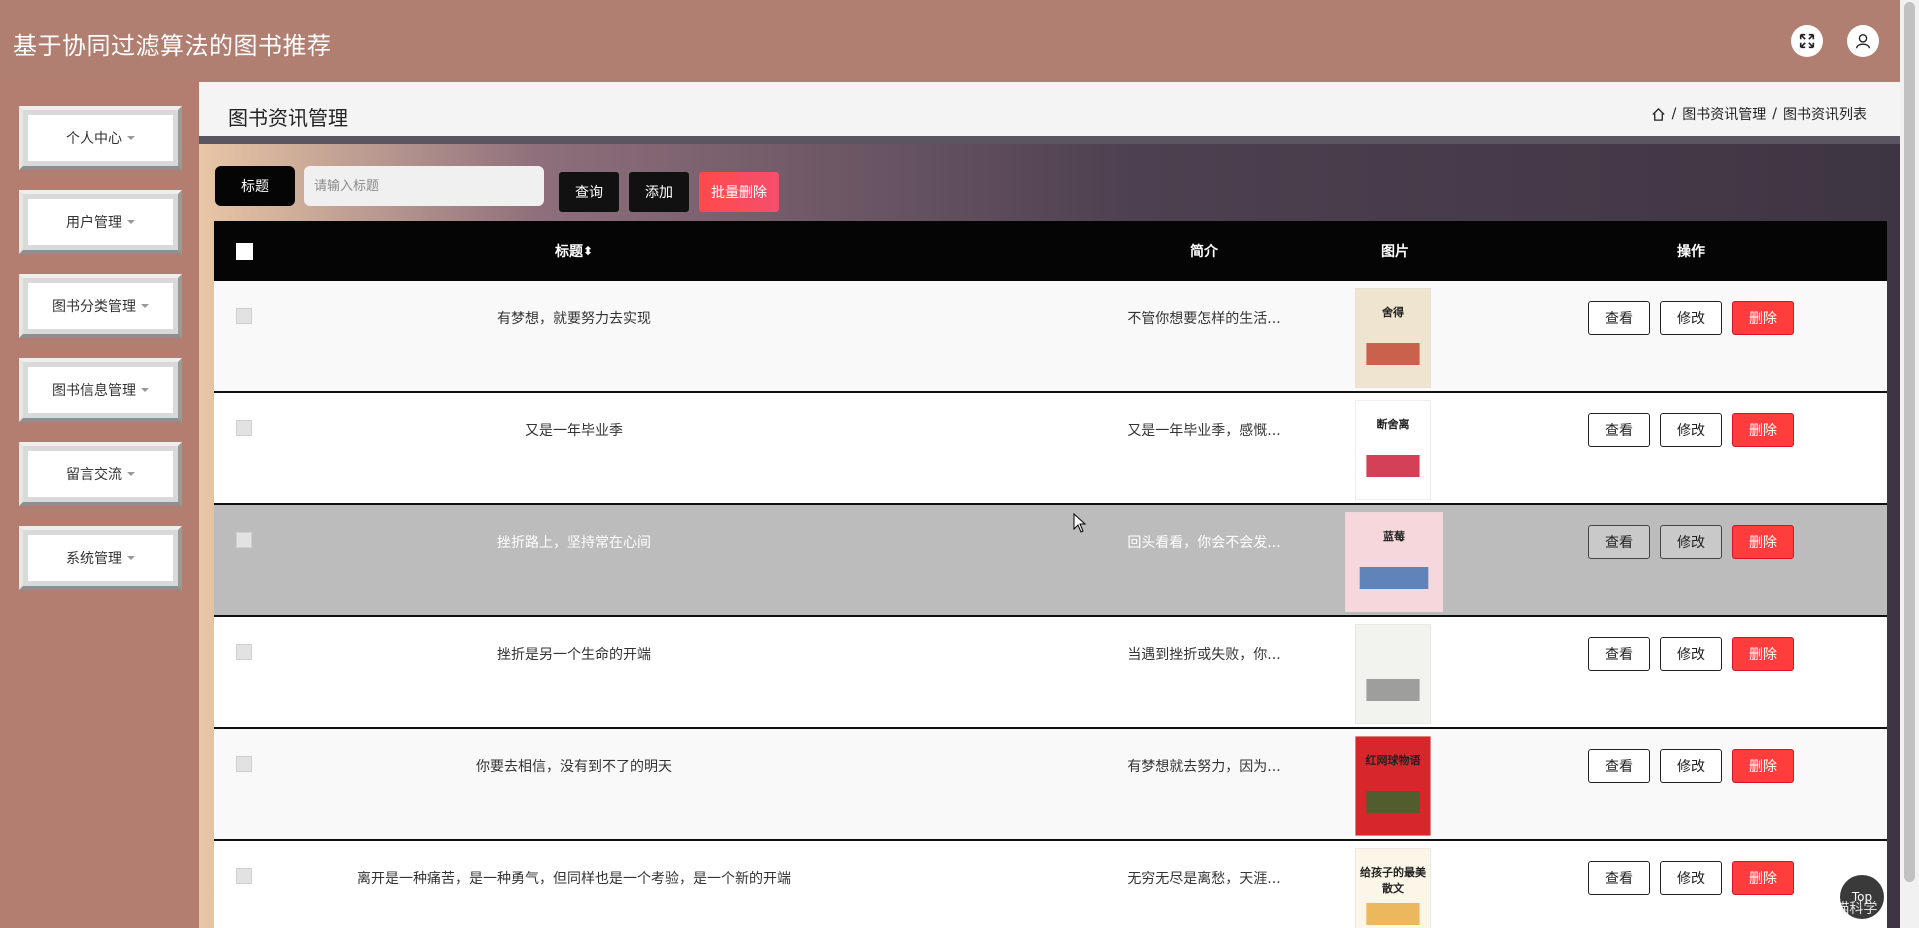 This screenshot has width=1919, height=928. Describe the element at coordinates (739, 192) in the screenshot. I see `batch-delete-button: 批量删除` at that location.